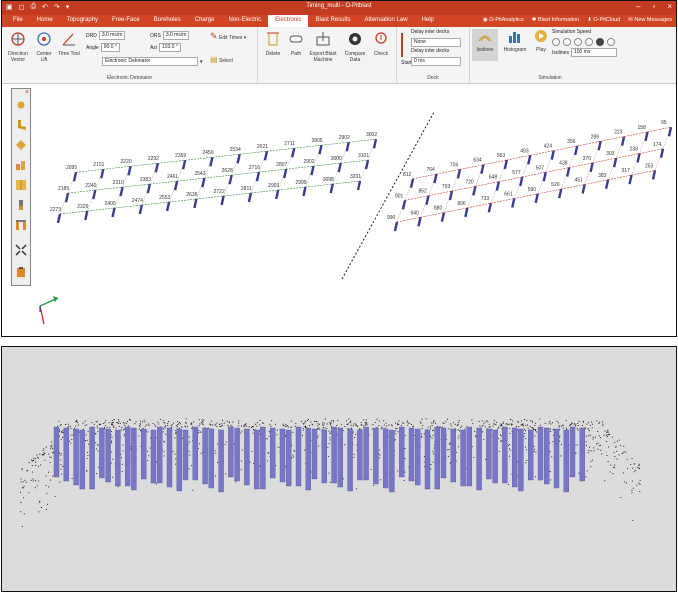 The width and height of the screenshot is (678, 593). I want to click on compare-data-button: Compare Data, so click(355, 47).